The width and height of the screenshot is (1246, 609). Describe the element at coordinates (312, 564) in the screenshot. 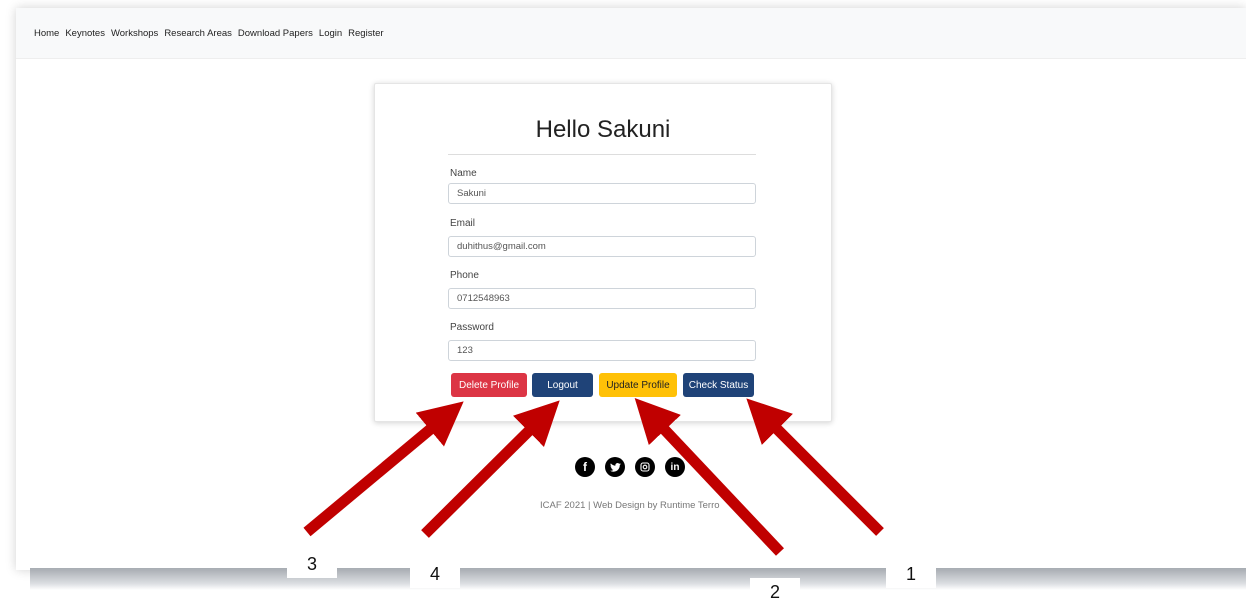

I see `marker-3: 3` at that location.